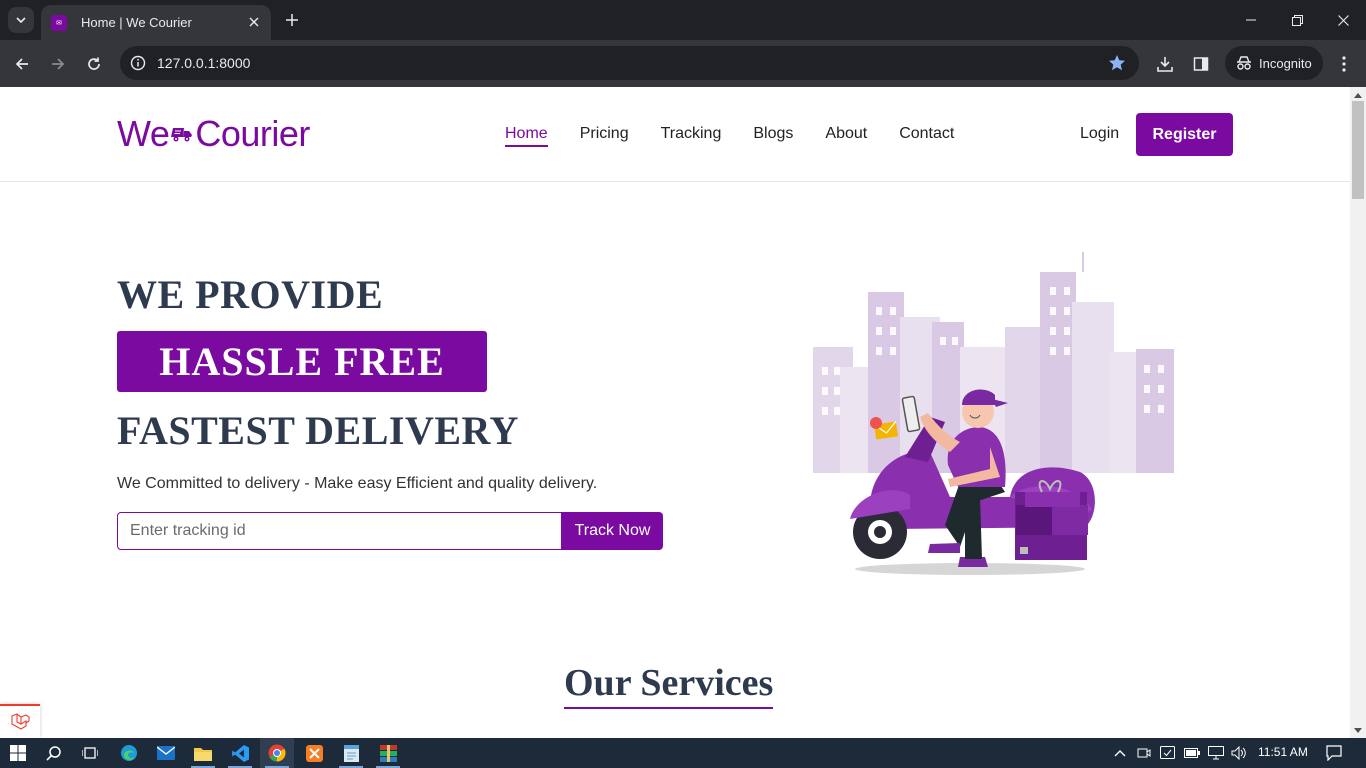  I want to click on tab-search-button, so click(21, 20).